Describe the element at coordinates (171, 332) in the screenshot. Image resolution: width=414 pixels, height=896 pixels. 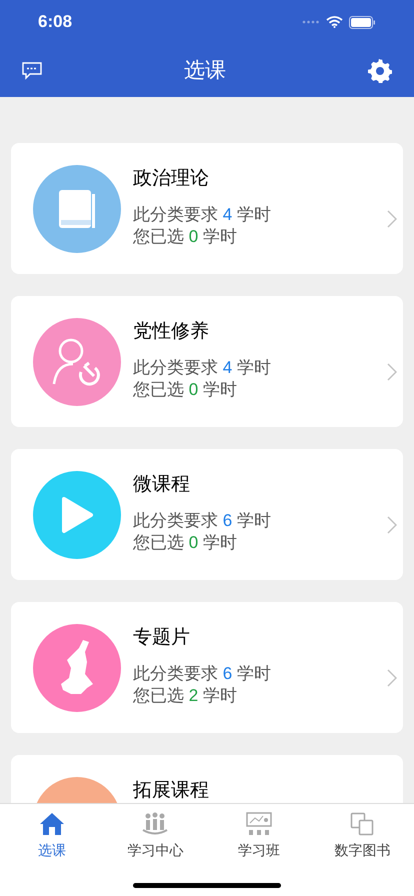
I see `category-title: 党性修养` at that location.